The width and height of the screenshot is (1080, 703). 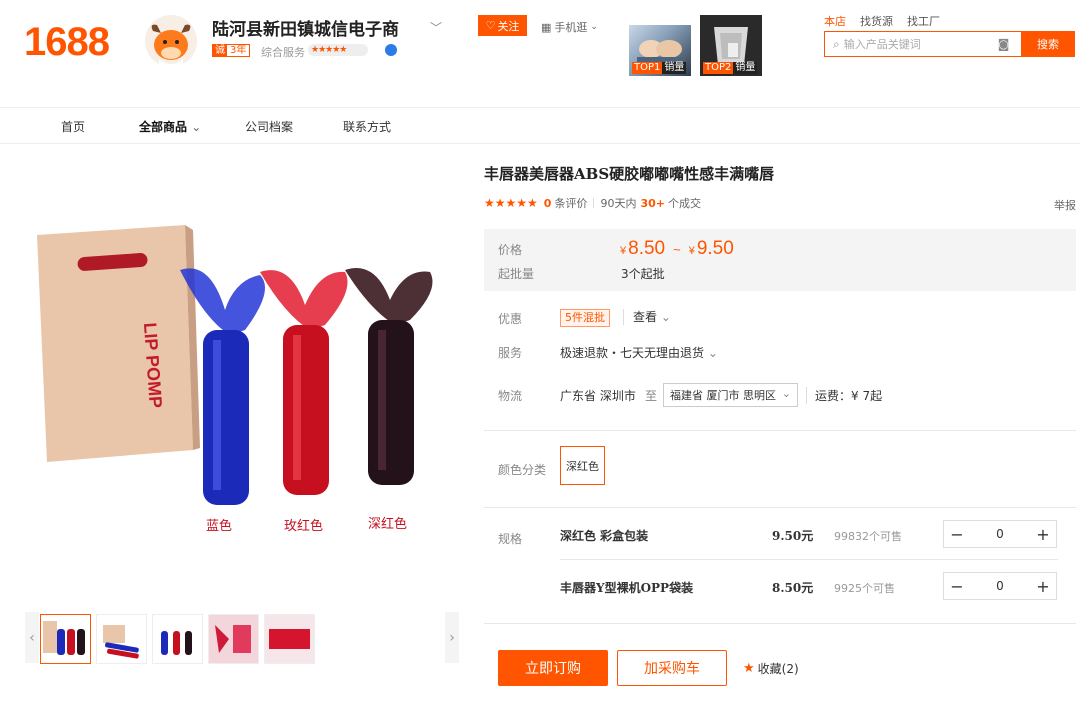 What do you see at coordinates (604, 536) in the screenshot?
I see `spec-name: 深红色 彩盒包装` at bounding box center [604, 536].